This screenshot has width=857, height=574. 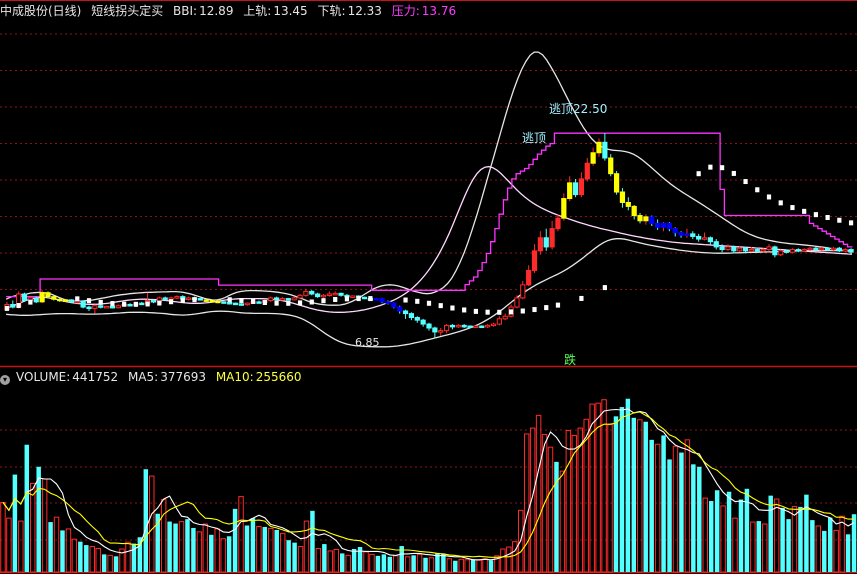 What do you see at coordinates (290, 11) in the screenshot?
I see `upper-value: 13.45` at bounding box center [290, 11].